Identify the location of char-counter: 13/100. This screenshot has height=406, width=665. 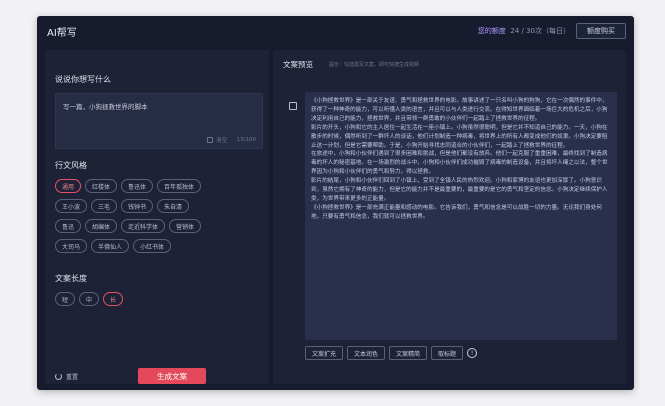
(246, 140).